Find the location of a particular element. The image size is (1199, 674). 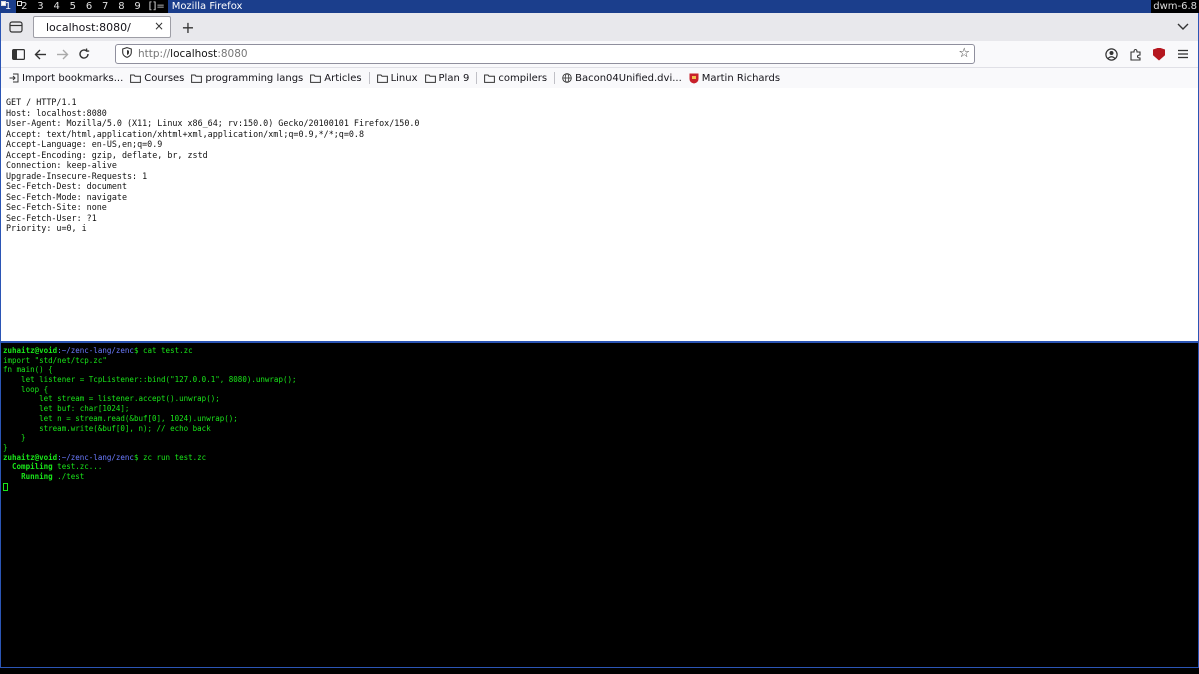

running-label: Running is located at coordinates (37, 476).